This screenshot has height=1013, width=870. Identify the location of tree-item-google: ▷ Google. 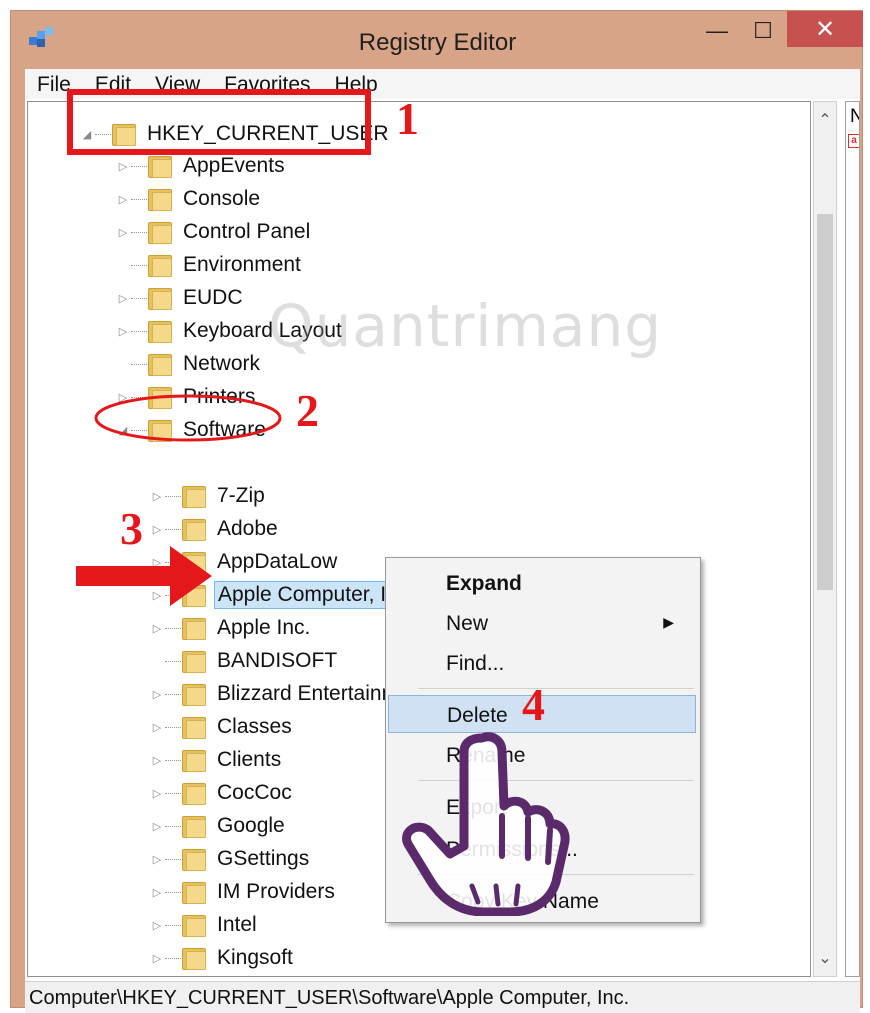
(219, 826).